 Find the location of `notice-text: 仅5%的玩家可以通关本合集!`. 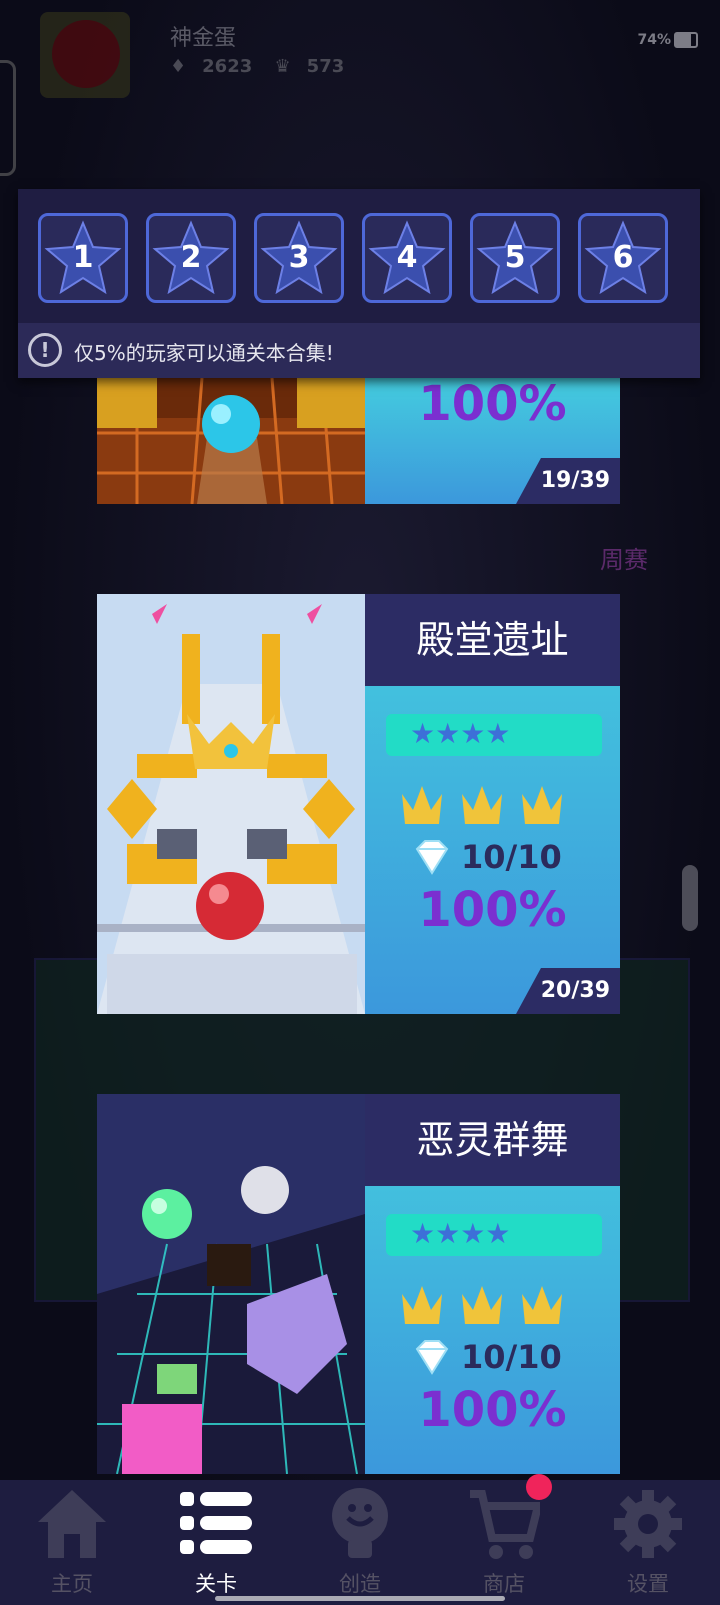

notice-text: 仅5%的玩家可以通关本合集! is located at coordinates (204, 353).